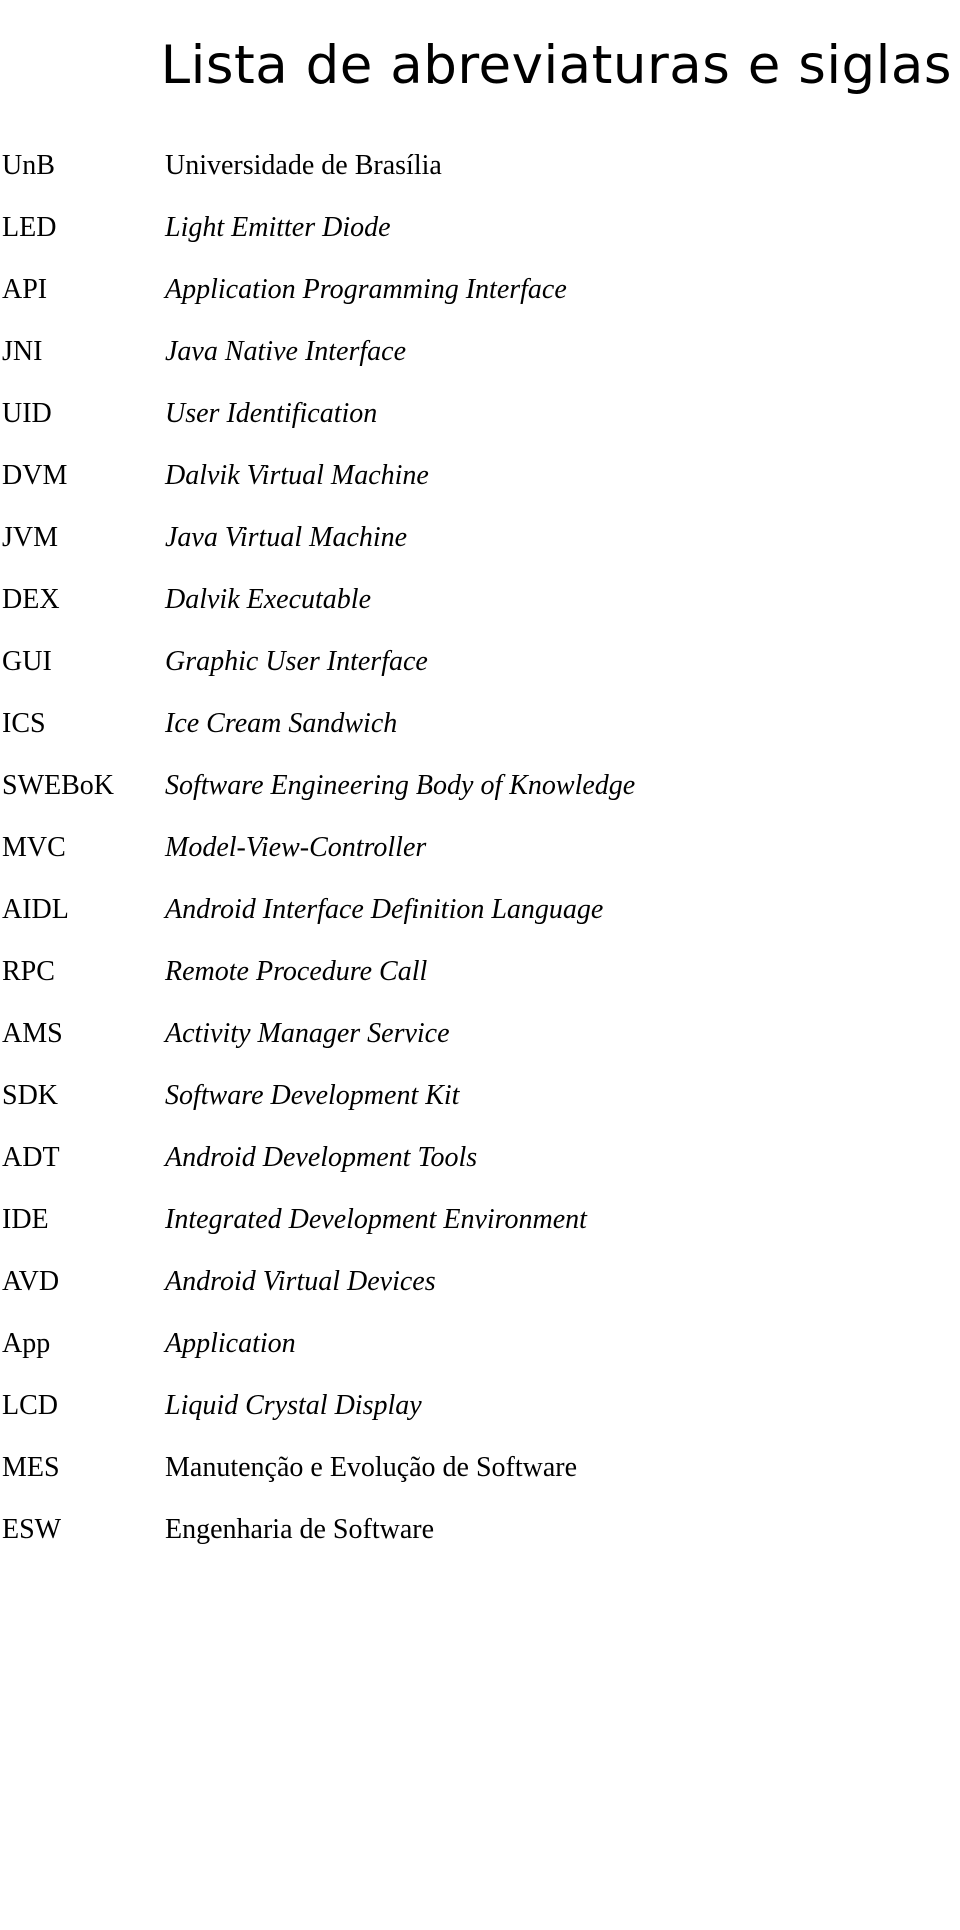 This screenshot has width=960, height=1930. Describe the element at coordinates (480, 615) in the screenshot. I see `abbreviation-row: DEX Dalvik Executable` at that location.